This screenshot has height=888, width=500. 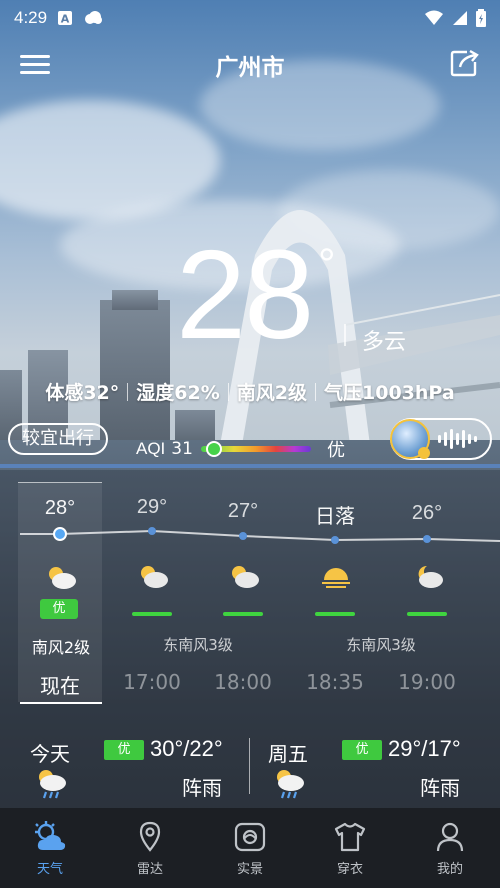 What do you see at coordinates (152, 507) in the screenshot?
I see `hour-temp: 29°` at bounding box center [152, 507].